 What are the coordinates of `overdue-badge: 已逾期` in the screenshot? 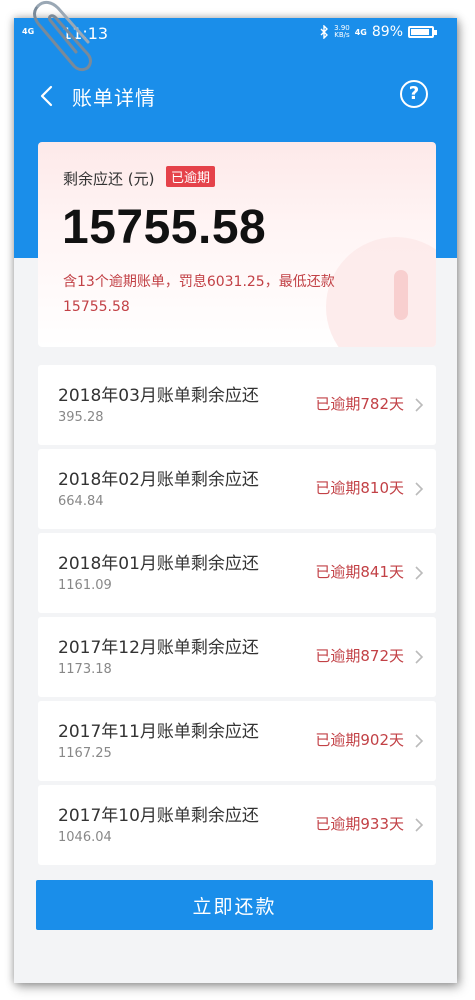 It's located at (191, 176).